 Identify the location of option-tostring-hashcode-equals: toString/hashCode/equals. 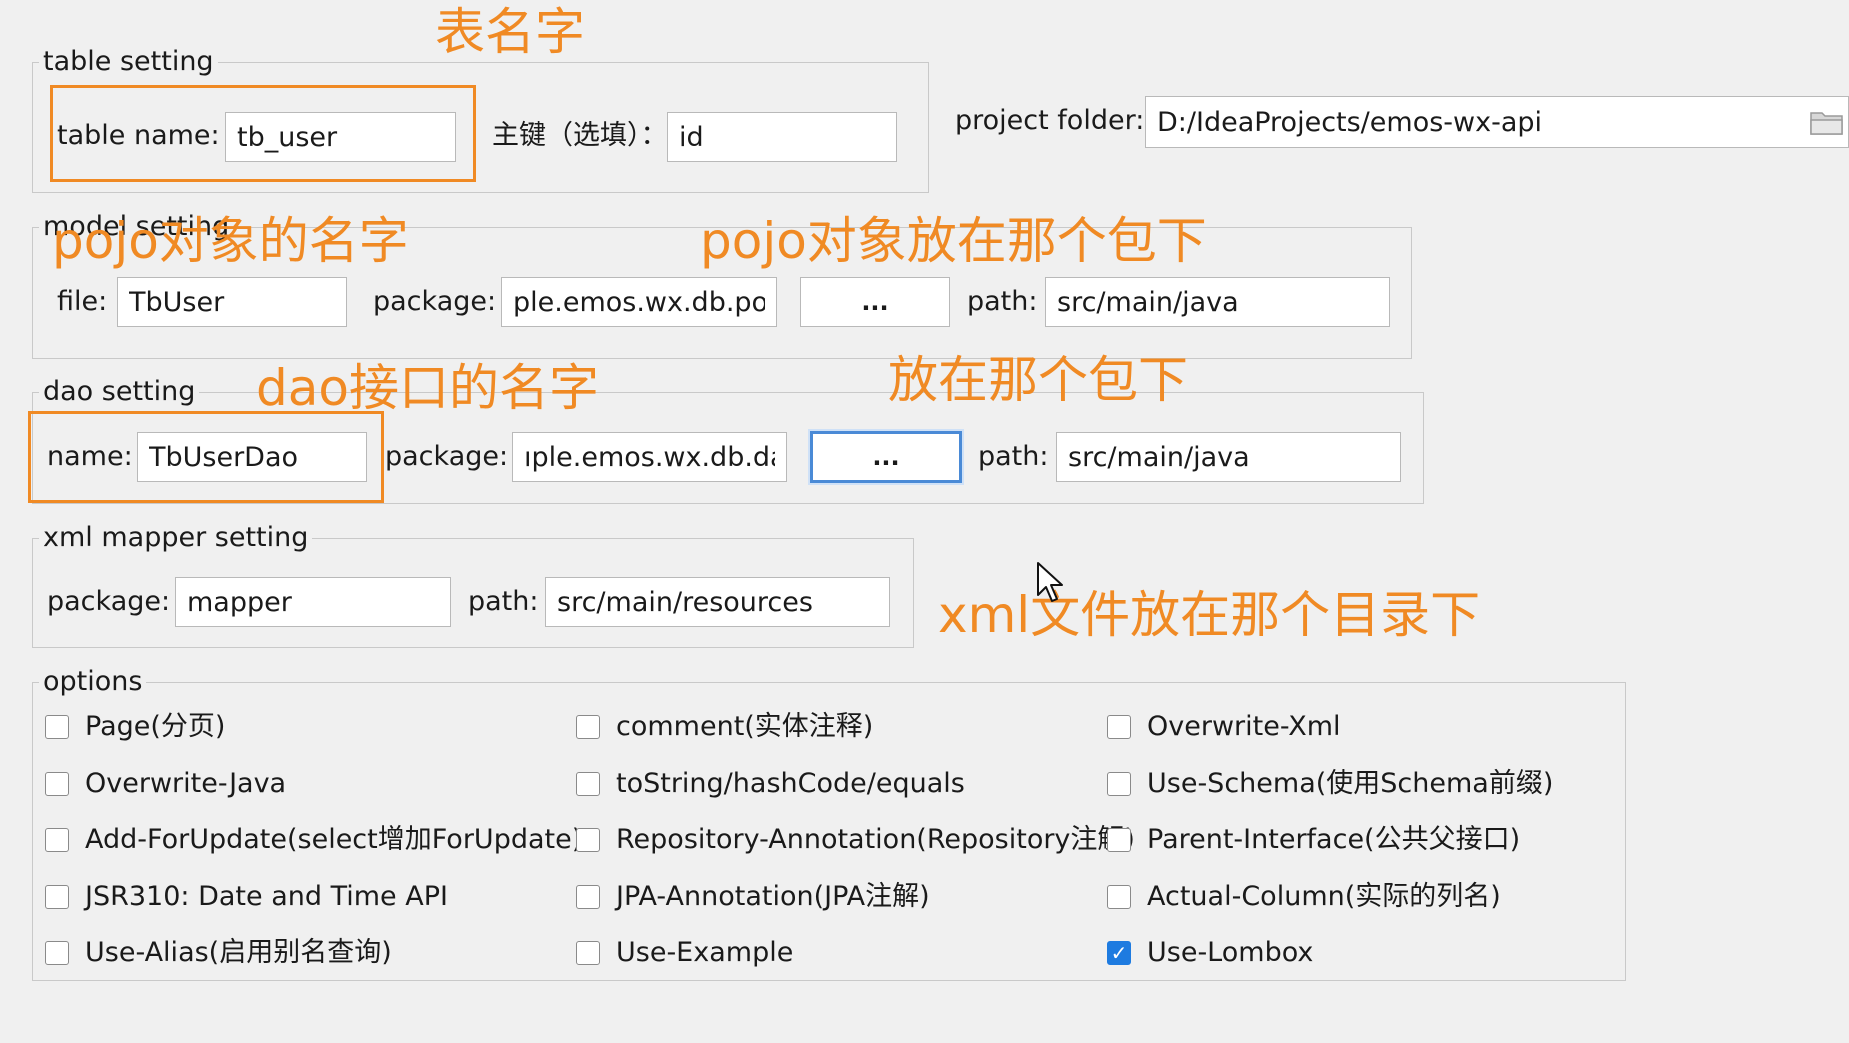
(770, 784).